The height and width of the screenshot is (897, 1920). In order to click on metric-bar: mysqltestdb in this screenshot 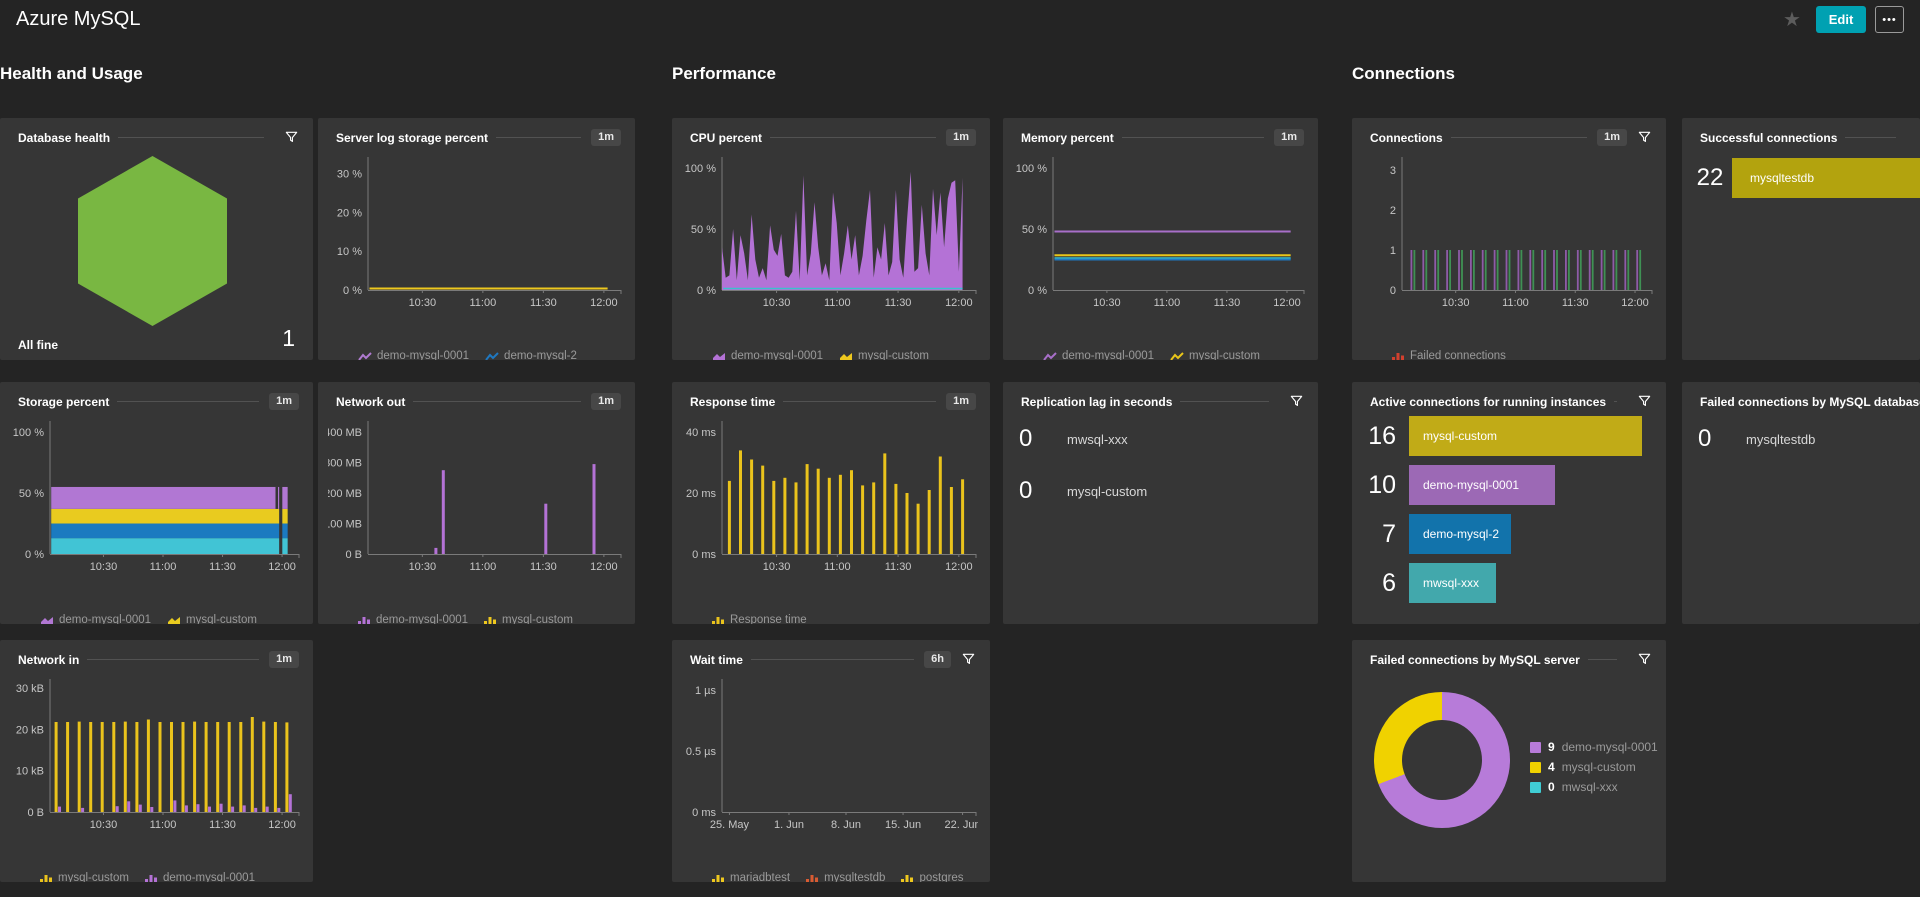, I will do `click(1826, 178)`.